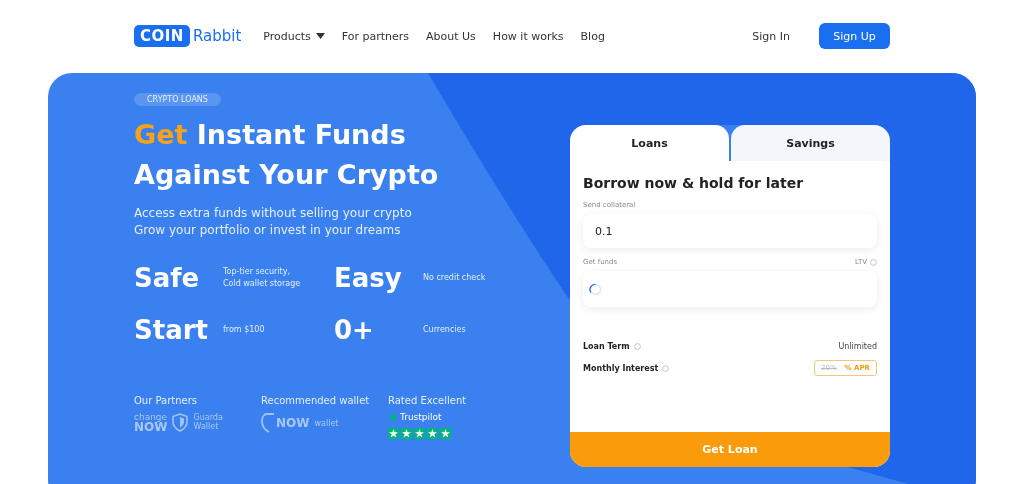 The width and height of the screenshot is (1024, 484). What do you see at coordinates (368, 278) in the screenshot?
I see `feature-value: Easy` at bounding box center [368, 278].